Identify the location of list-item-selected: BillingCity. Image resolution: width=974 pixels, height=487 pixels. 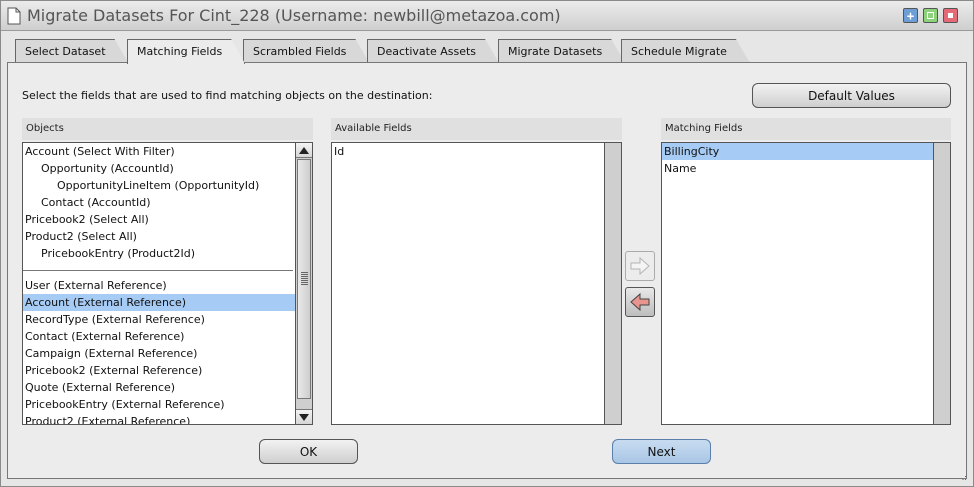
(797, 151).